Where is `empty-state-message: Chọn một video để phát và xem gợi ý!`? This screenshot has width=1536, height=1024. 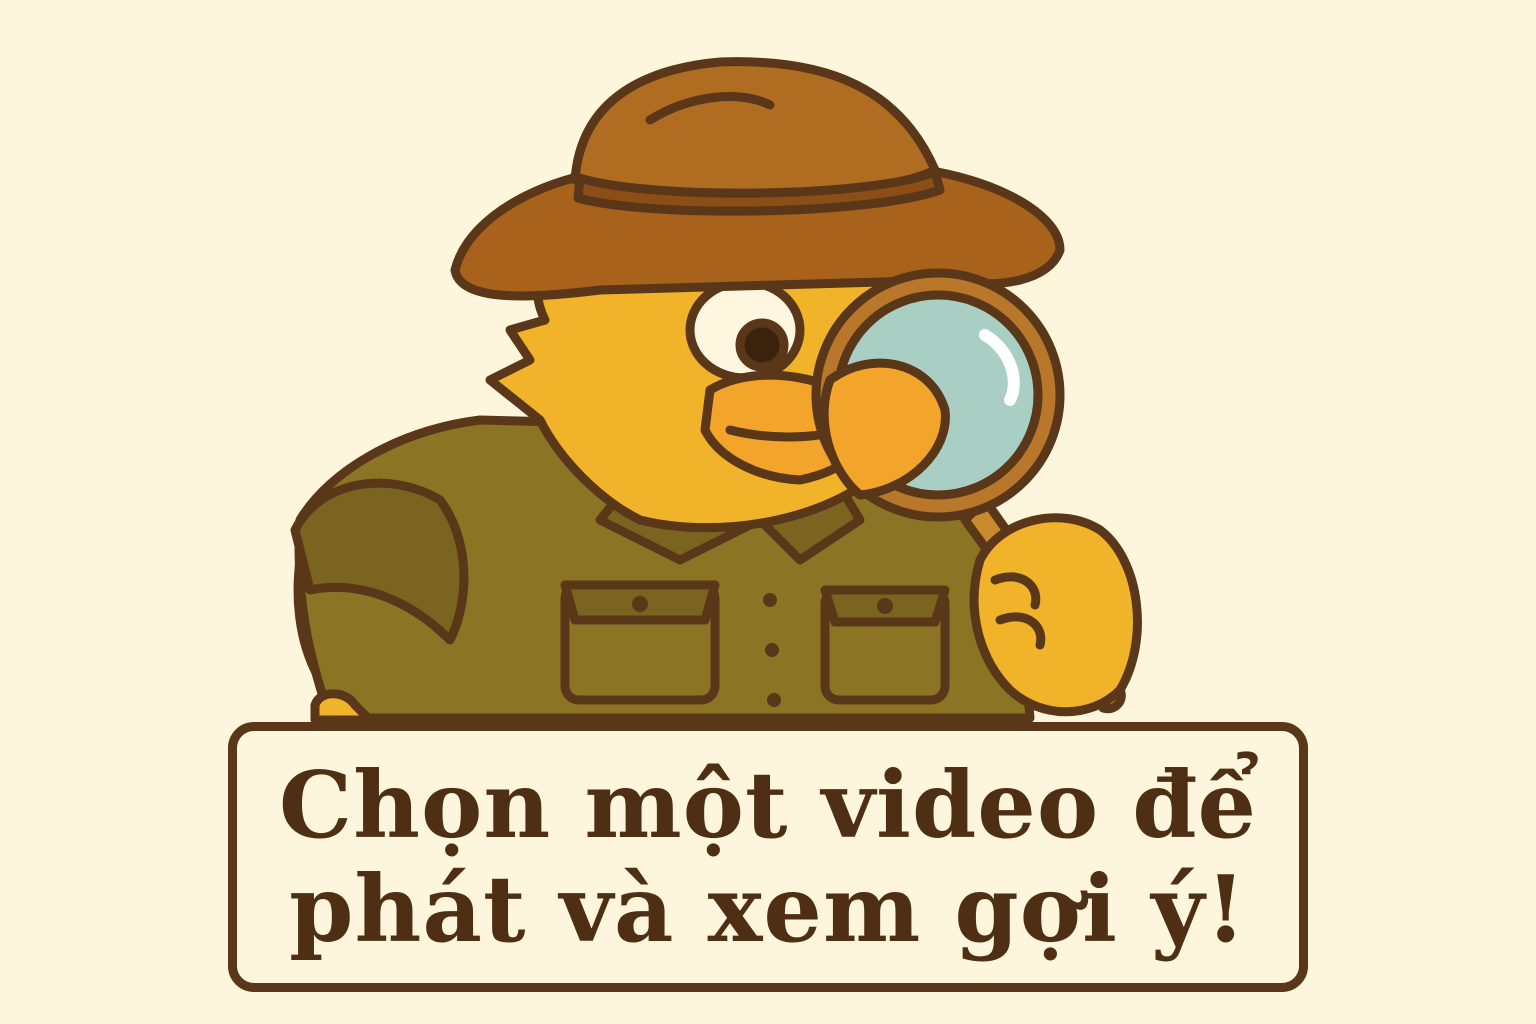 empty-state-message: Chọn một video để phát và xem gợi ý! is located at coordinates (768, 857).